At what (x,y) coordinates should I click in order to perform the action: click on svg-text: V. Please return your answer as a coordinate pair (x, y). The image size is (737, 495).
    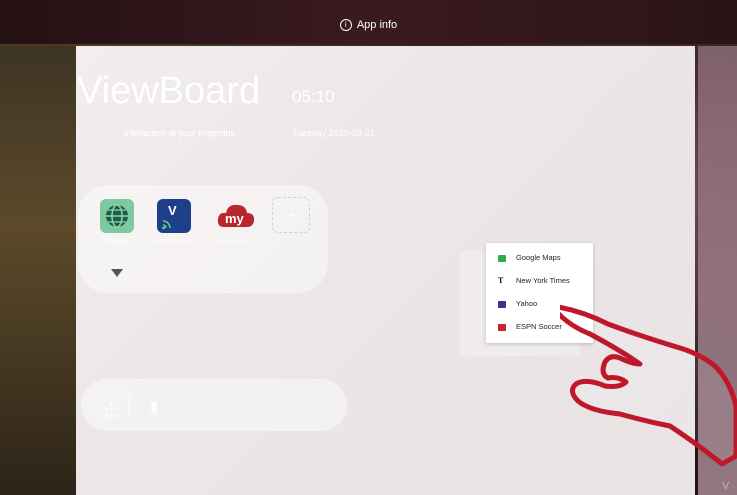
    Looking at the image, I should click on (172, 210).